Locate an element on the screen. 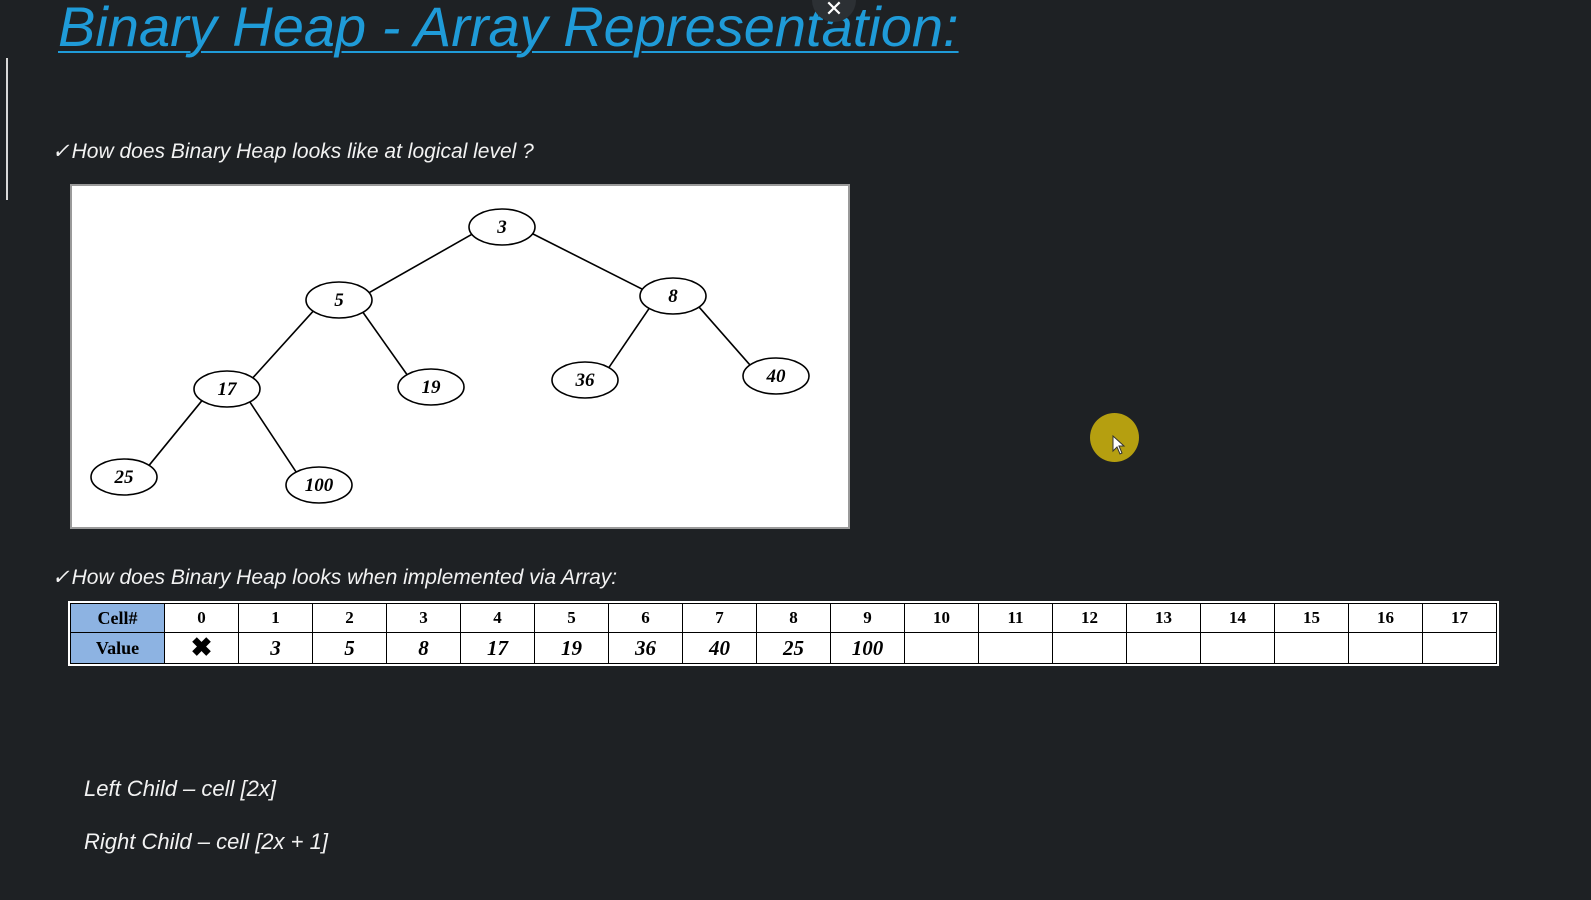 Image resolution: width=1591 pixels, height=900 pixels. cell-index: 9 is located at coordinates (867, 618).